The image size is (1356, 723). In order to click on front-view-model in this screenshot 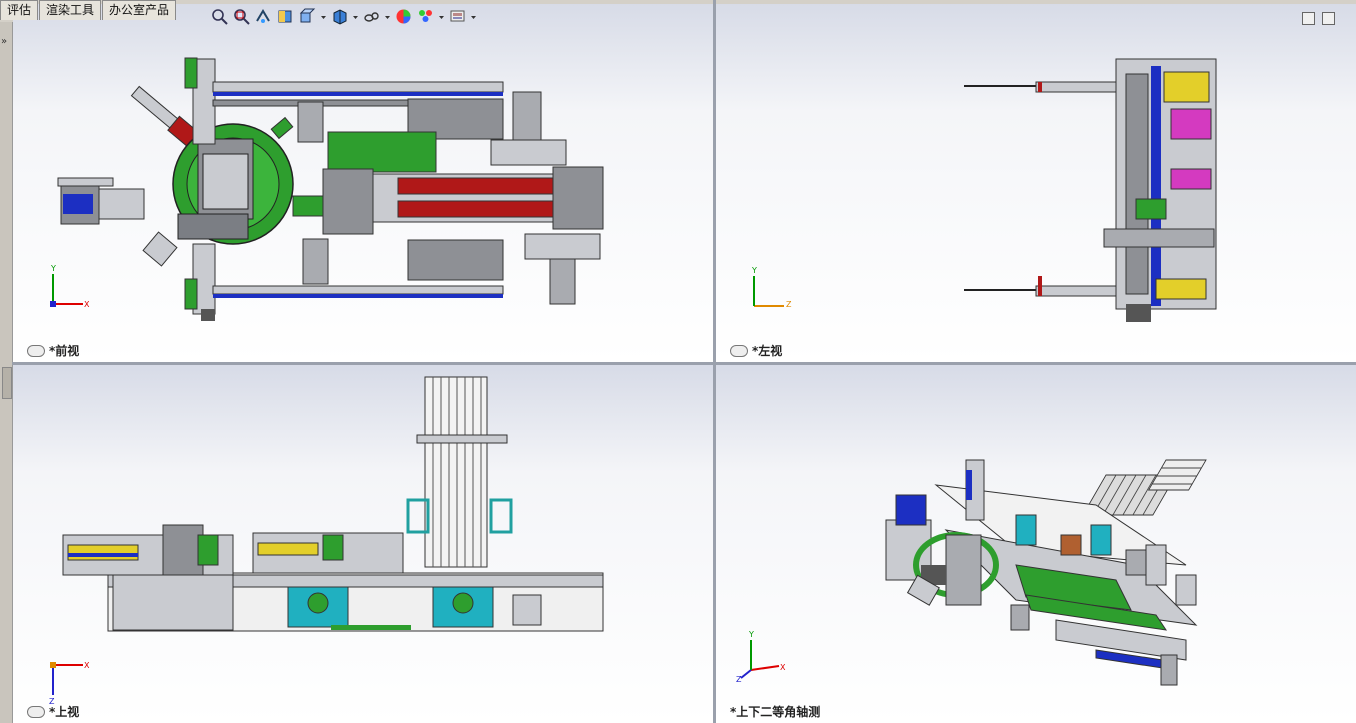, I will do `click(327, 189)`.